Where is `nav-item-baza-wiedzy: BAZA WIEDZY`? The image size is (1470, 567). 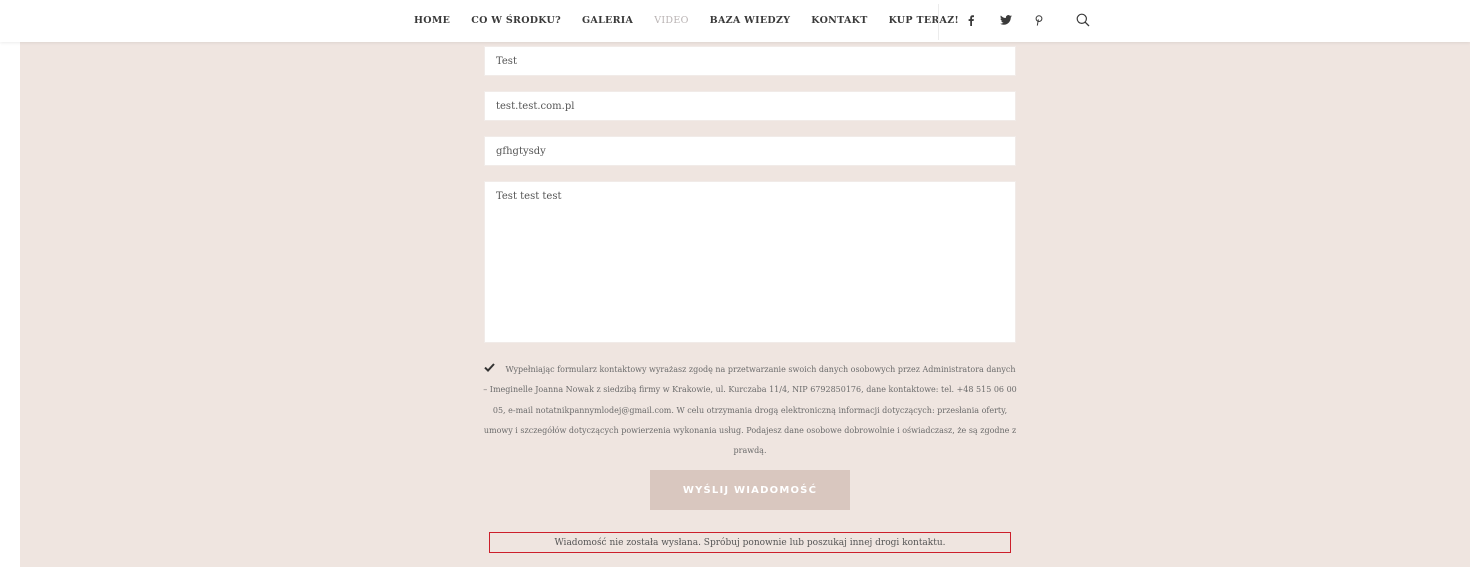 nav-item-baza-wiedzy: BAZA WIEDZY is located at coordinates (750, 20).